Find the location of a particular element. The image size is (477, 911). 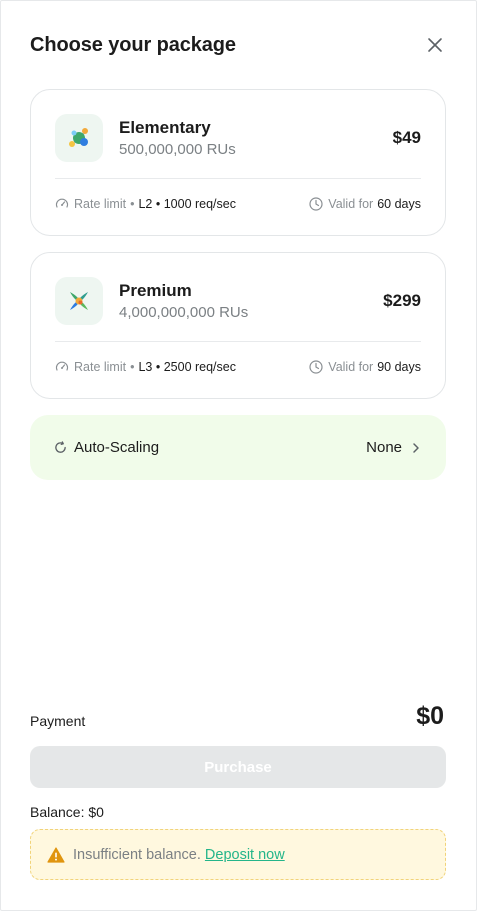

payment-row: Payment $0 is located at coordinates (237, 716).